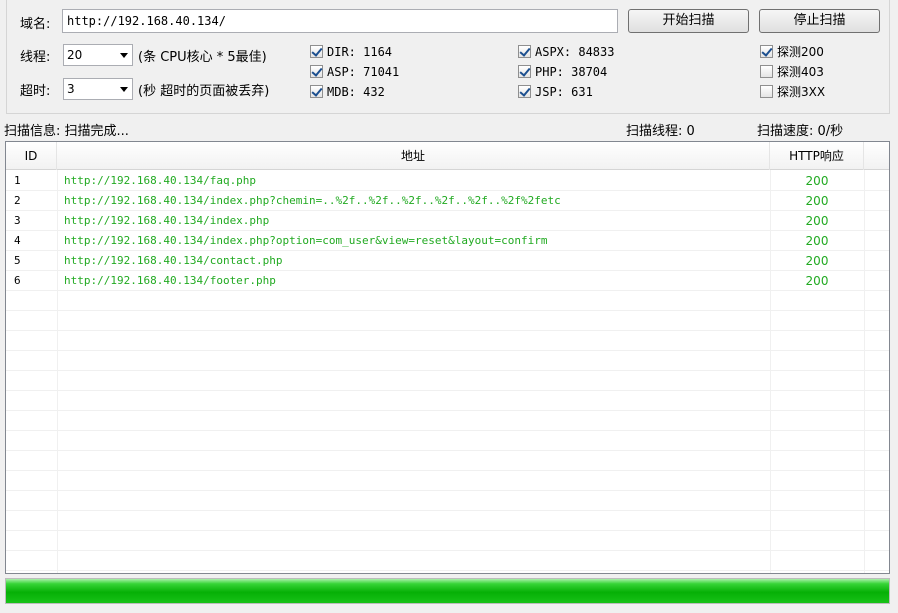 The image size is (898, 613). I want to click on timeout-value: 3, so click(71, 89).